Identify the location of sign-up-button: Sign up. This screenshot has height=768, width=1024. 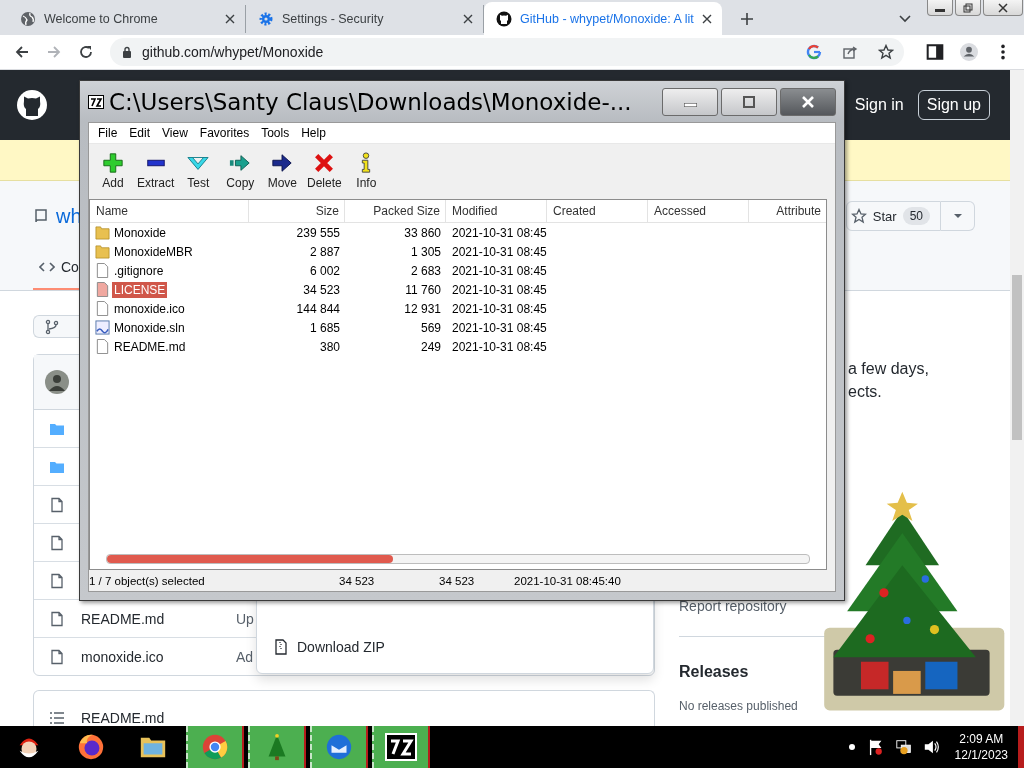
(953, 105).